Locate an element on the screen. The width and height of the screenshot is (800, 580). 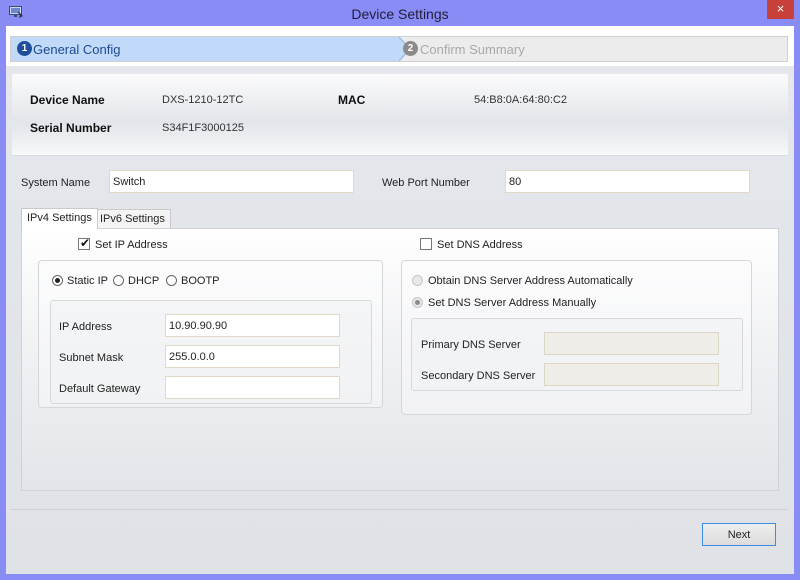
secondary-dns-label: Secondary DNS Server is located at coordinates (478, 376).